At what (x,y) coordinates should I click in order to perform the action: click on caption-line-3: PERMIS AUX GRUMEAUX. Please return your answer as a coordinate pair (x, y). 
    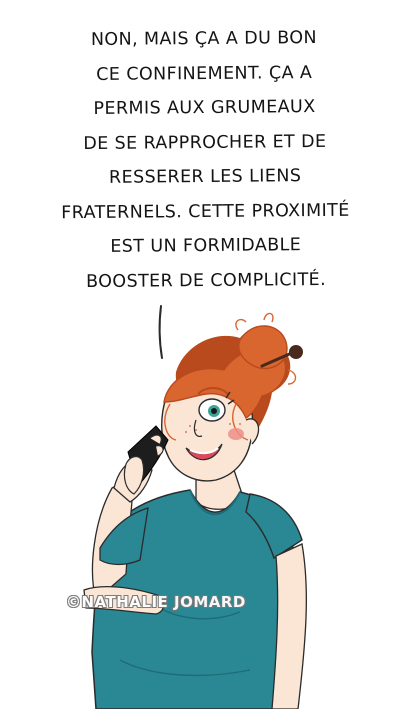
    Looking at the image, I should click on (204, 108).